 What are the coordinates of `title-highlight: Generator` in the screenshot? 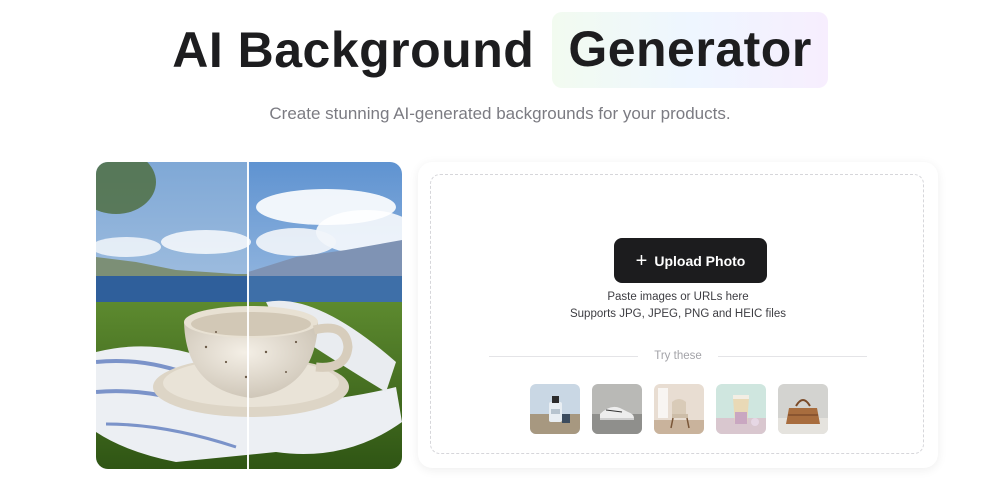 It's located at (690, 50).